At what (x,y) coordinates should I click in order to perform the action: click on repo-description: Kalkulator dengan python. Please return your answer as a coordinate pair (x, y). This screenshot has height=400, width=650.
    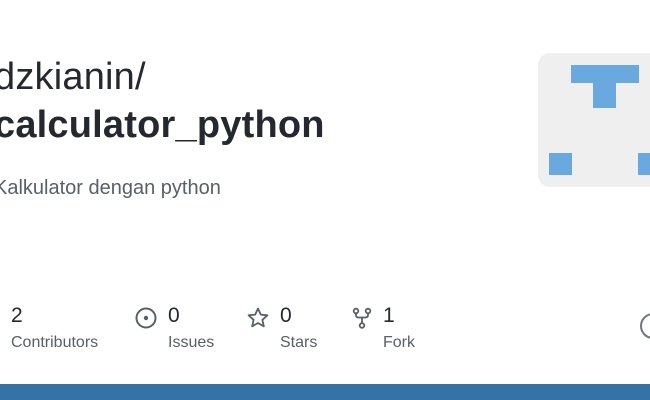
    Looking at the image, I should click on (110, 188).